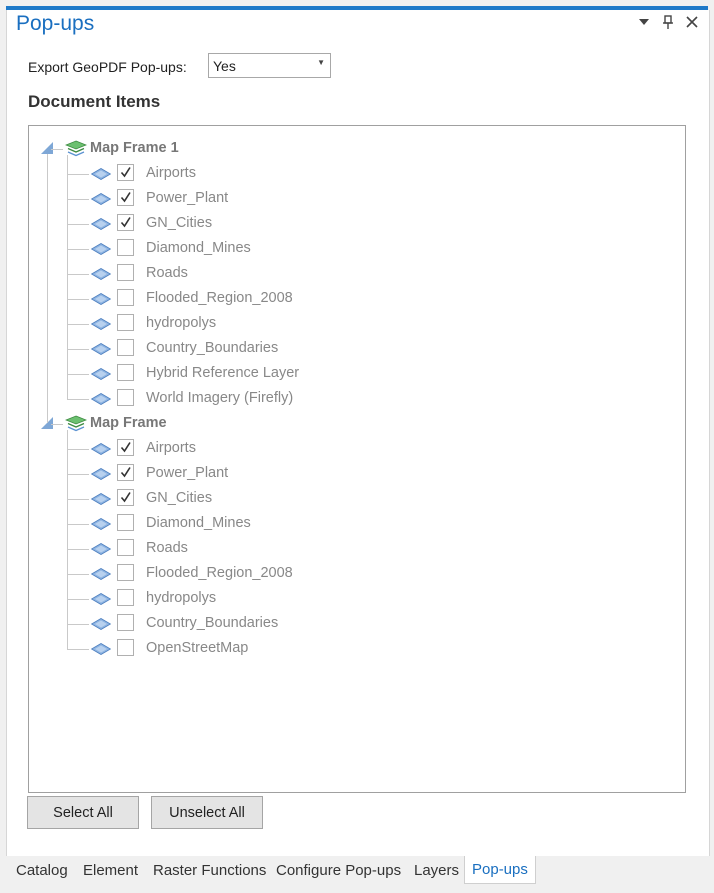 This screenshot has width=714, height=893. What do you see at coordinates (220, 398) in the screenshot?
I see `layer-label: World Imagery (Firefly)` at bounding box center [220, 398].